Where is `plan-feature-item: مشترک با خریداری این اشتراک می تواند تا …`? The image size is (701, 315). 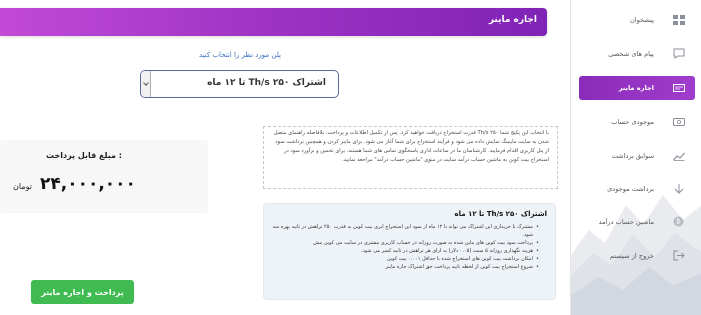
plan-feature-item: مشترک با خریداری این اشتراک می تواند تا … is located at coordinates (405, 231).